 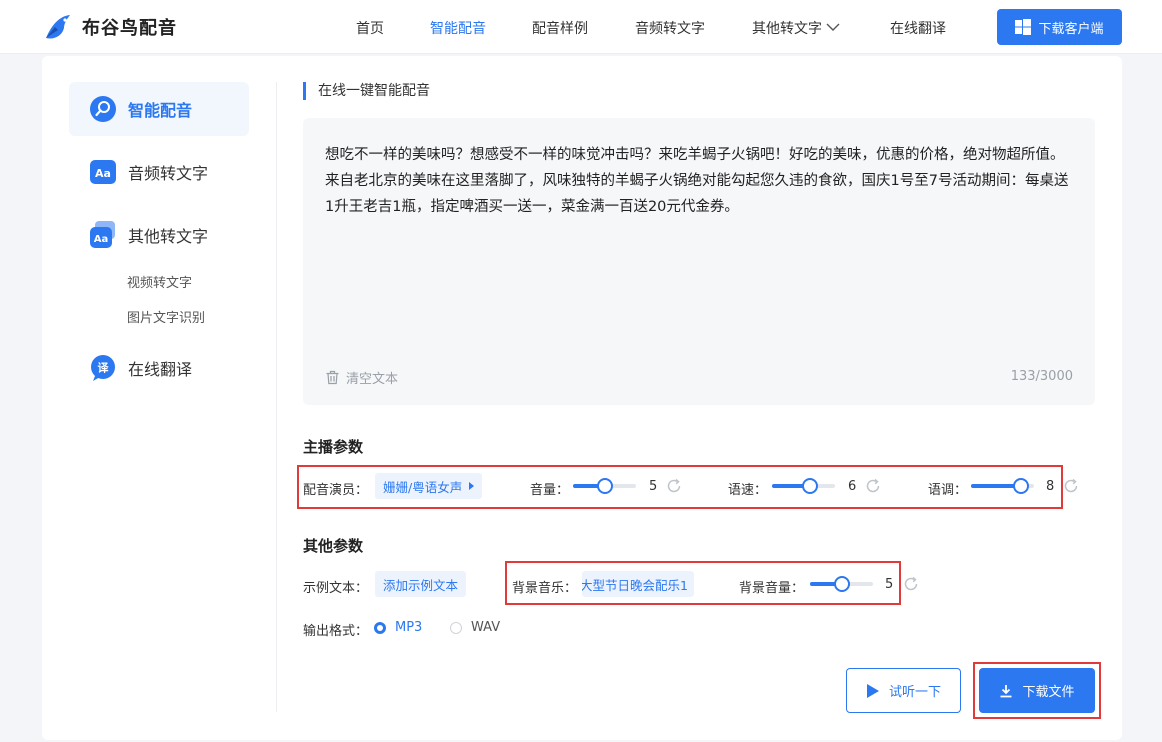 What do you see at coordinates (560, 28) in the screenshot?
I see `nav-dubbing-samples: 配音样例` at bounding box center [560, 28].